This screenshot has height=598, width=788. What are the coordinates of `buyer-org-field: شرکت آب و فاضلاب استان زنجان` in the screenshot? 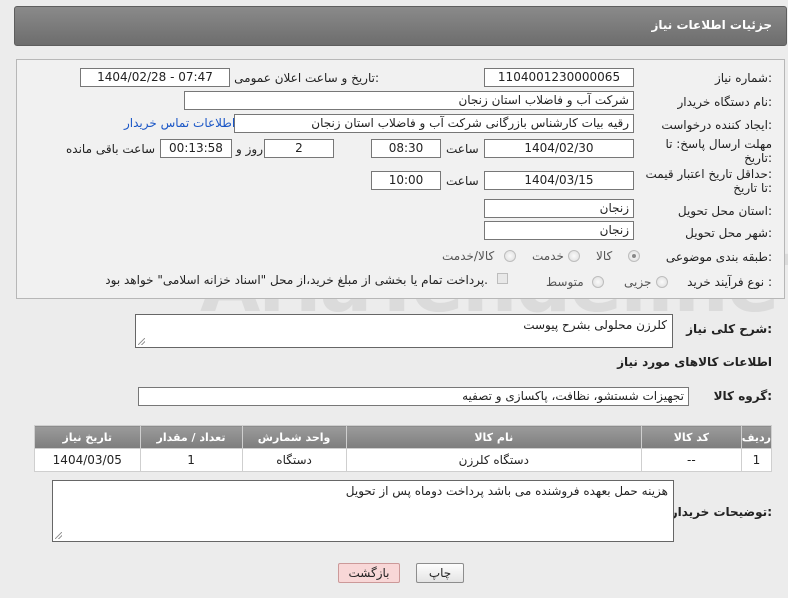 It's located at (409, 100).